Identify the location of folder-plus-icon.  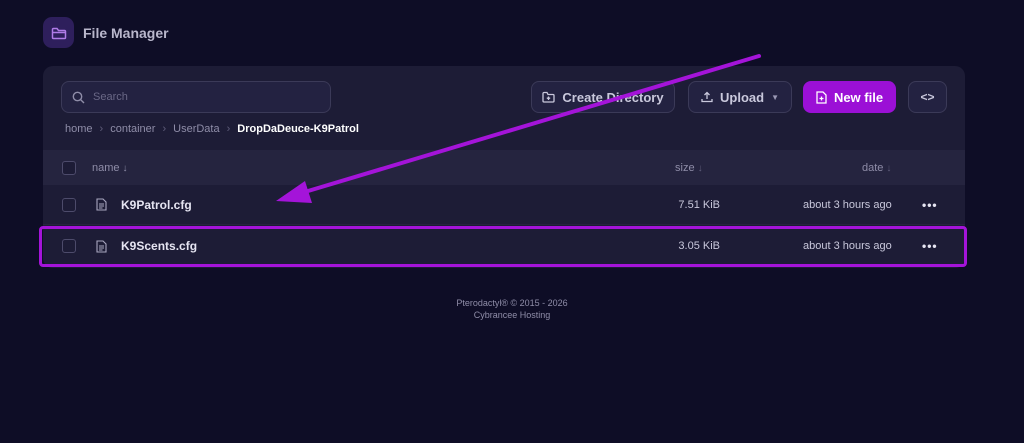
(549, 97).